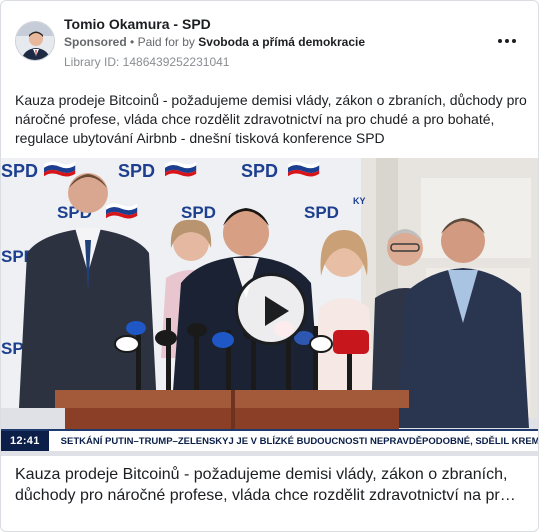  What do you see at coordinates (277, 311) in the screenshot?
I see `play-icon` at bounding box center [277, 311].